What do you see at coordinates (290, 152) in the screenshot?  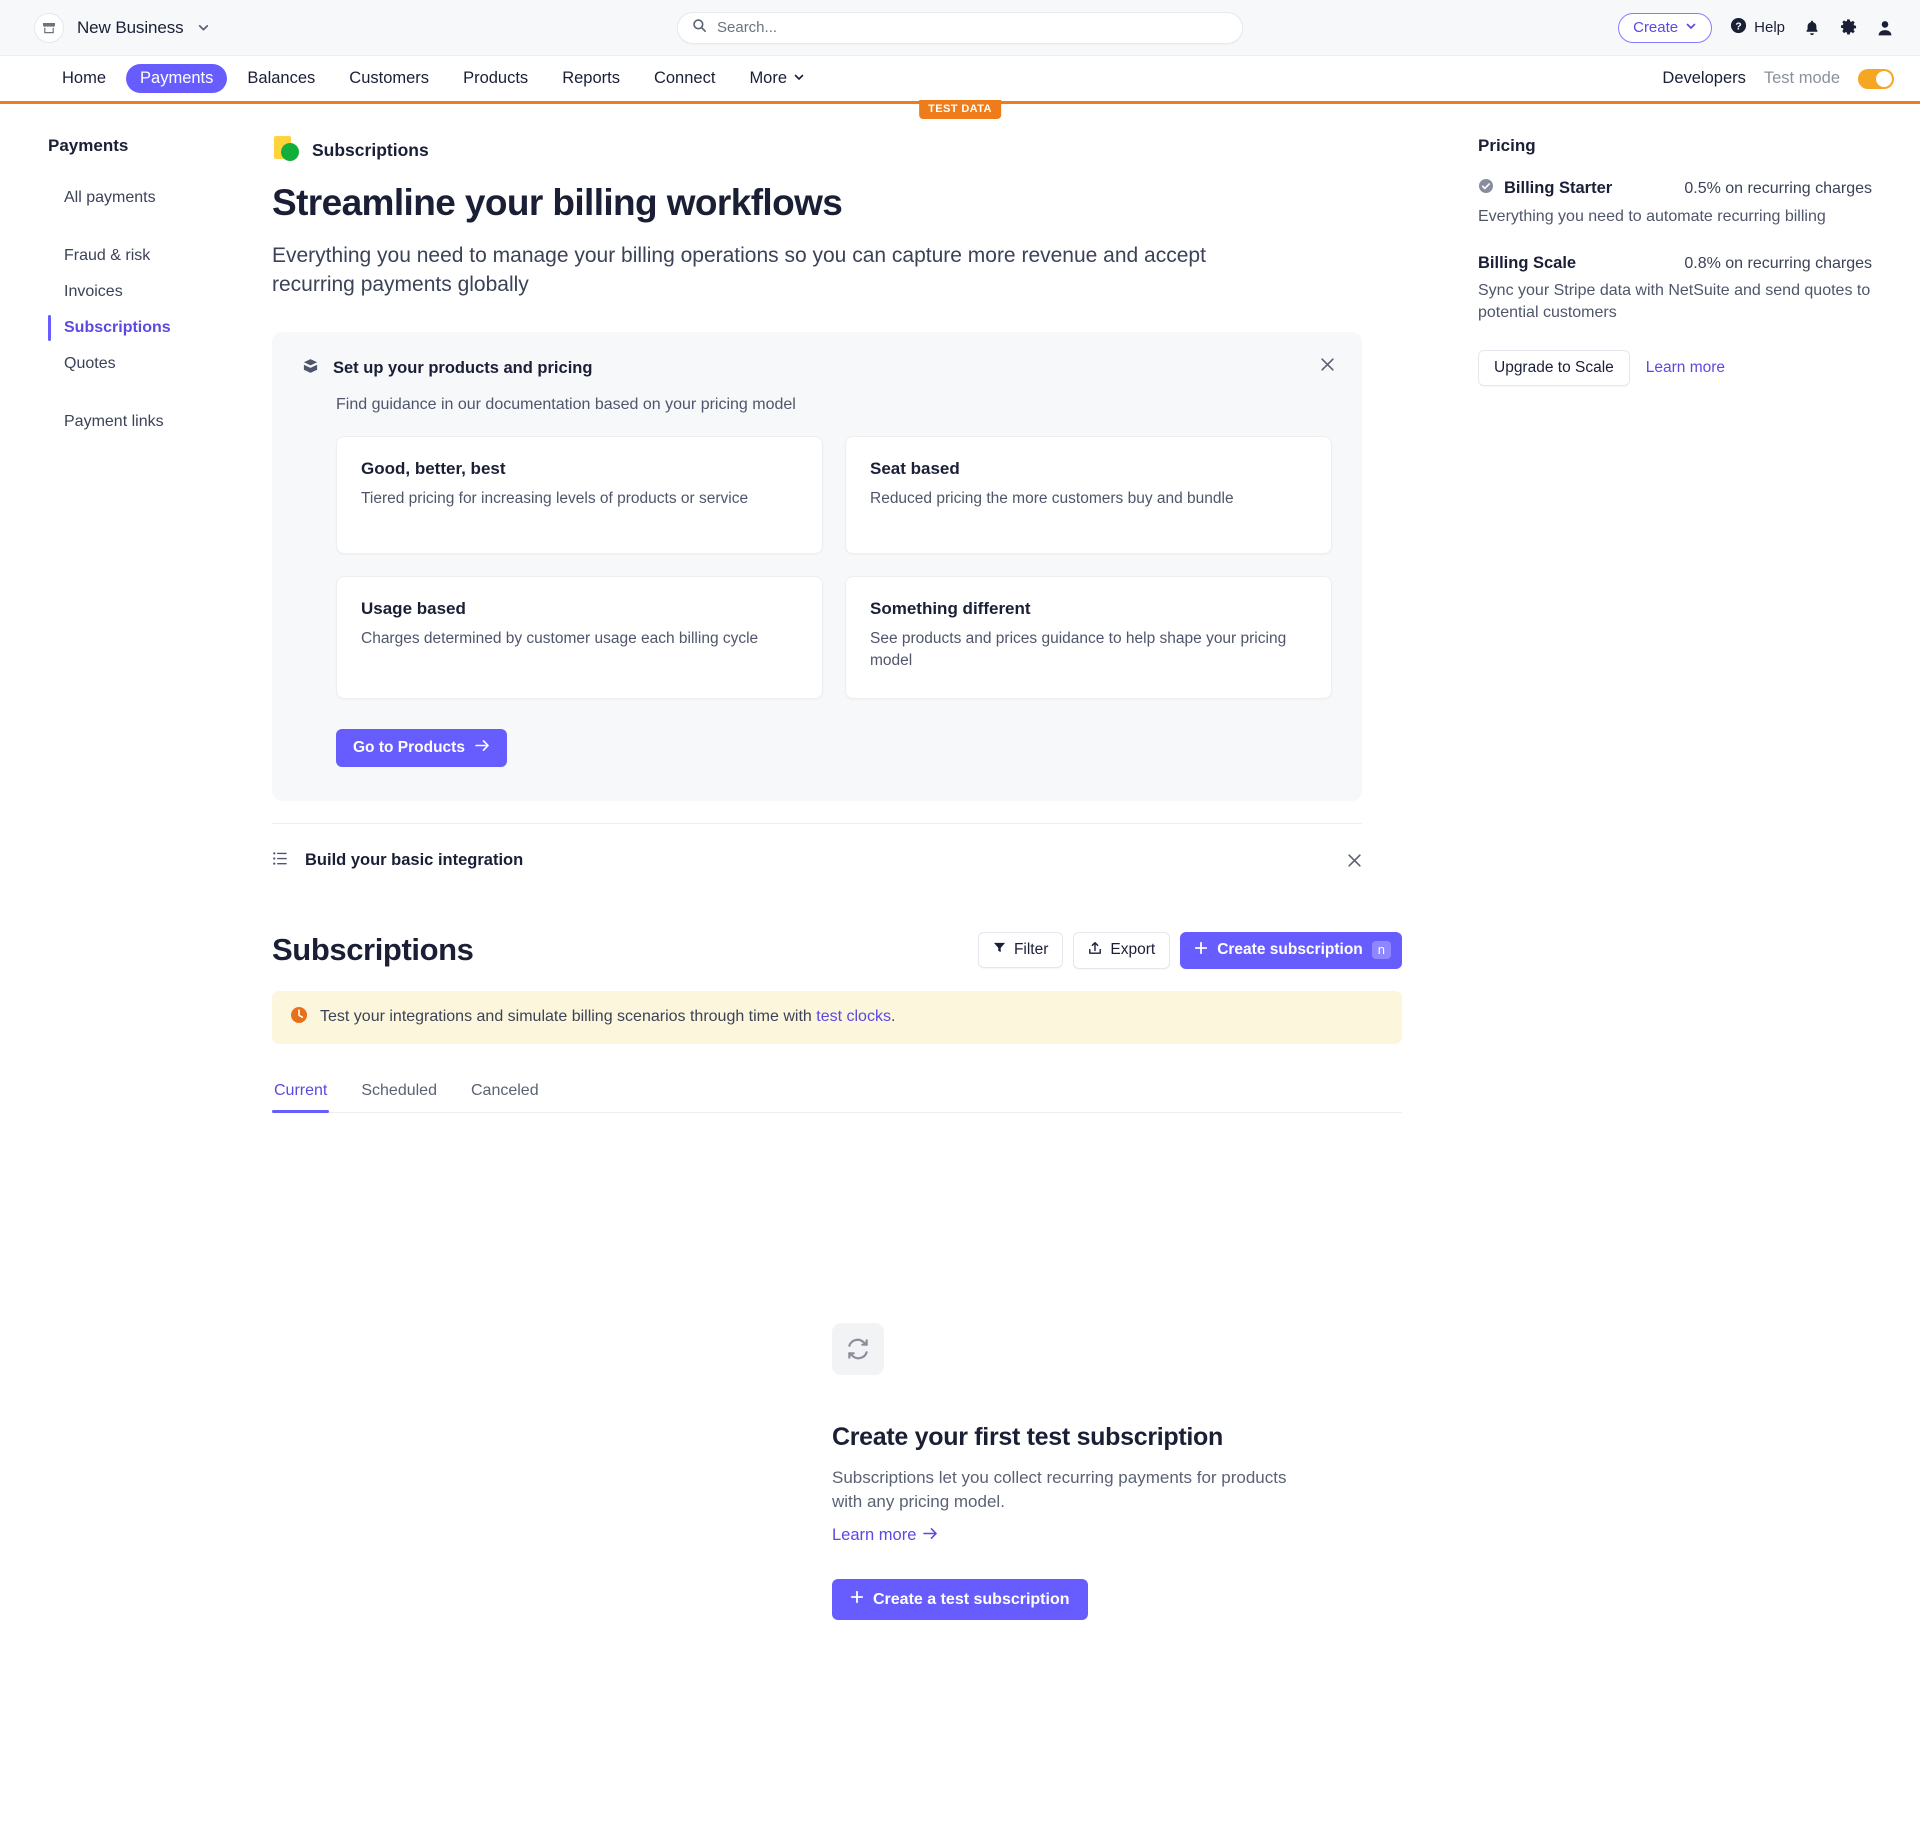 I see `icon-circle-shape` at bounding box center [290, 152].